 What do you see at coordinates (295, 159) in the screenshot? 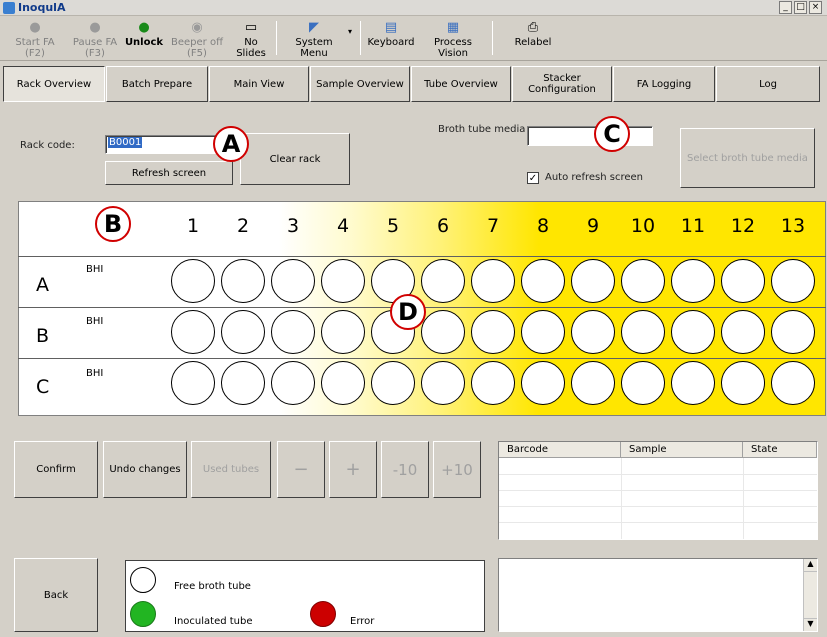
I see `clear-rack-button: Clear rack` at bounding box center [295, 159].